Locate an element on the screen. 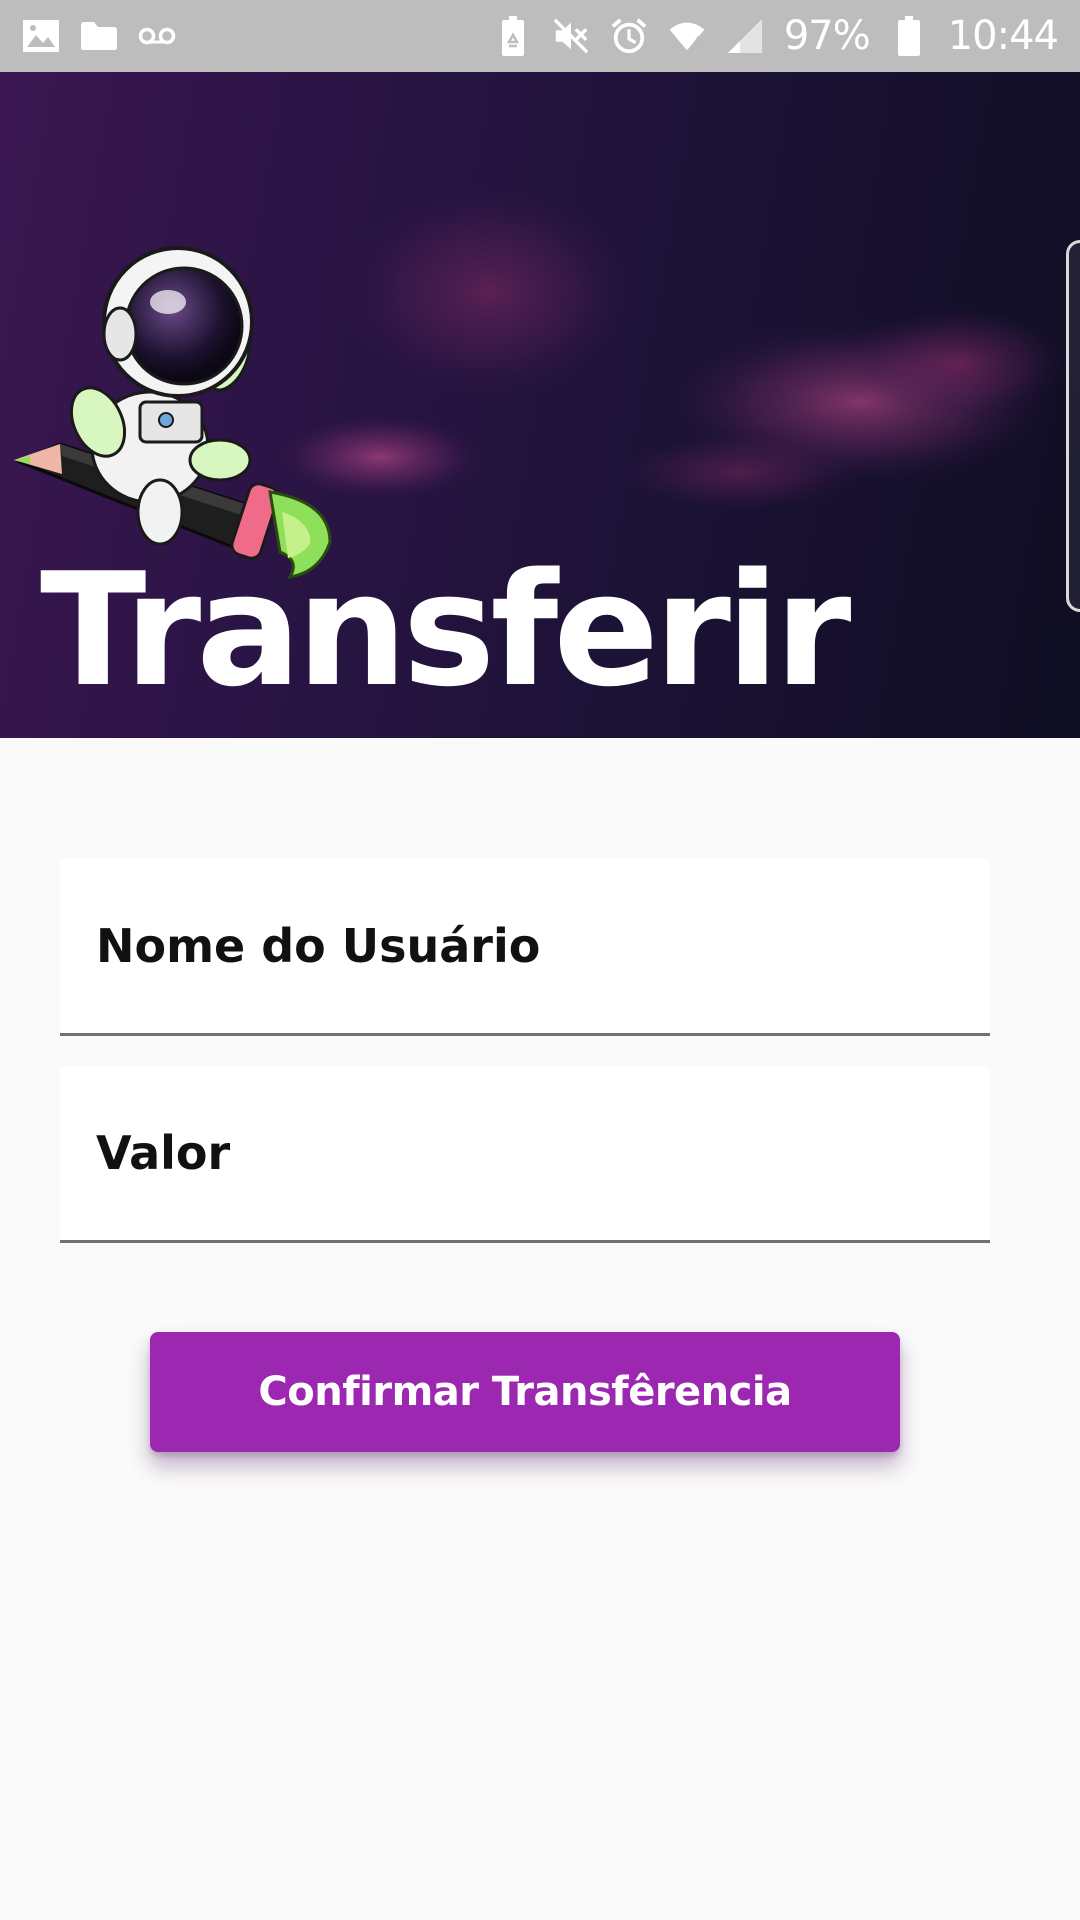 The width and height of the screenshot is (1080, 1920). username-input is located at coordinates (525, 945).